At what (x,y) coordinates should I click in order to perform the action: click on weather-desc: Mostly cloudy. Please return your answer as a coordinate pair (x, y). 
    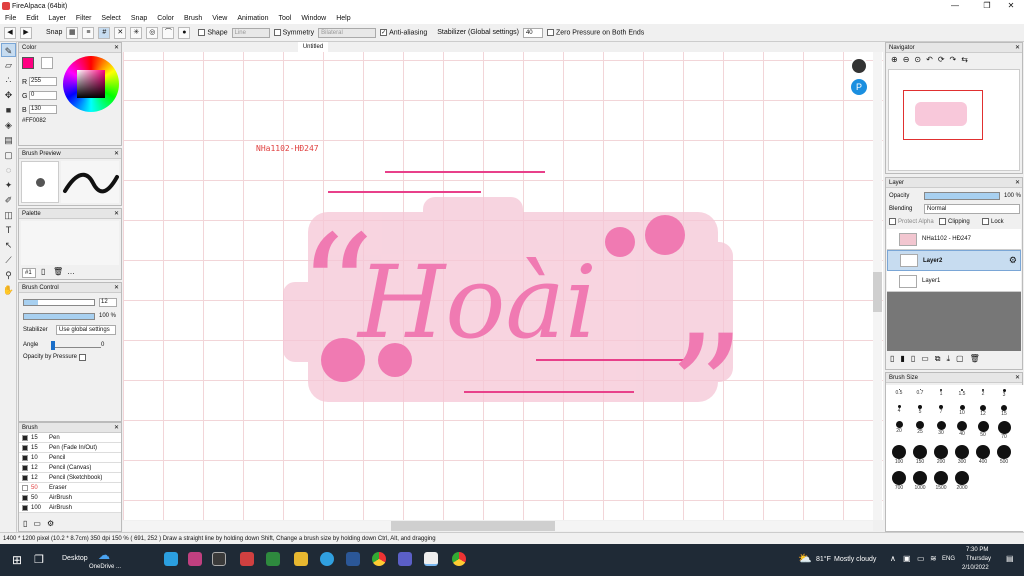
    Looking at the image, I should click on (855, 559).